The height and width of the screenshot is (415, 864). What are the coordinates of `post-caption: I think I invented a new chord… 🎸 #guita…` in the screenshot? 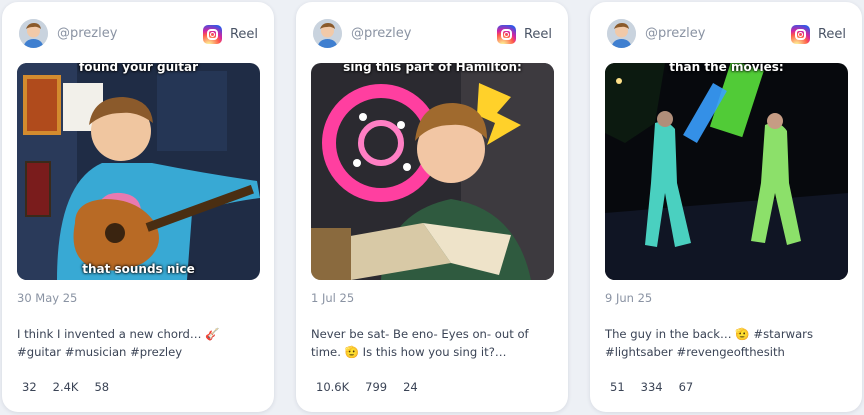 It's located at (118, 343).